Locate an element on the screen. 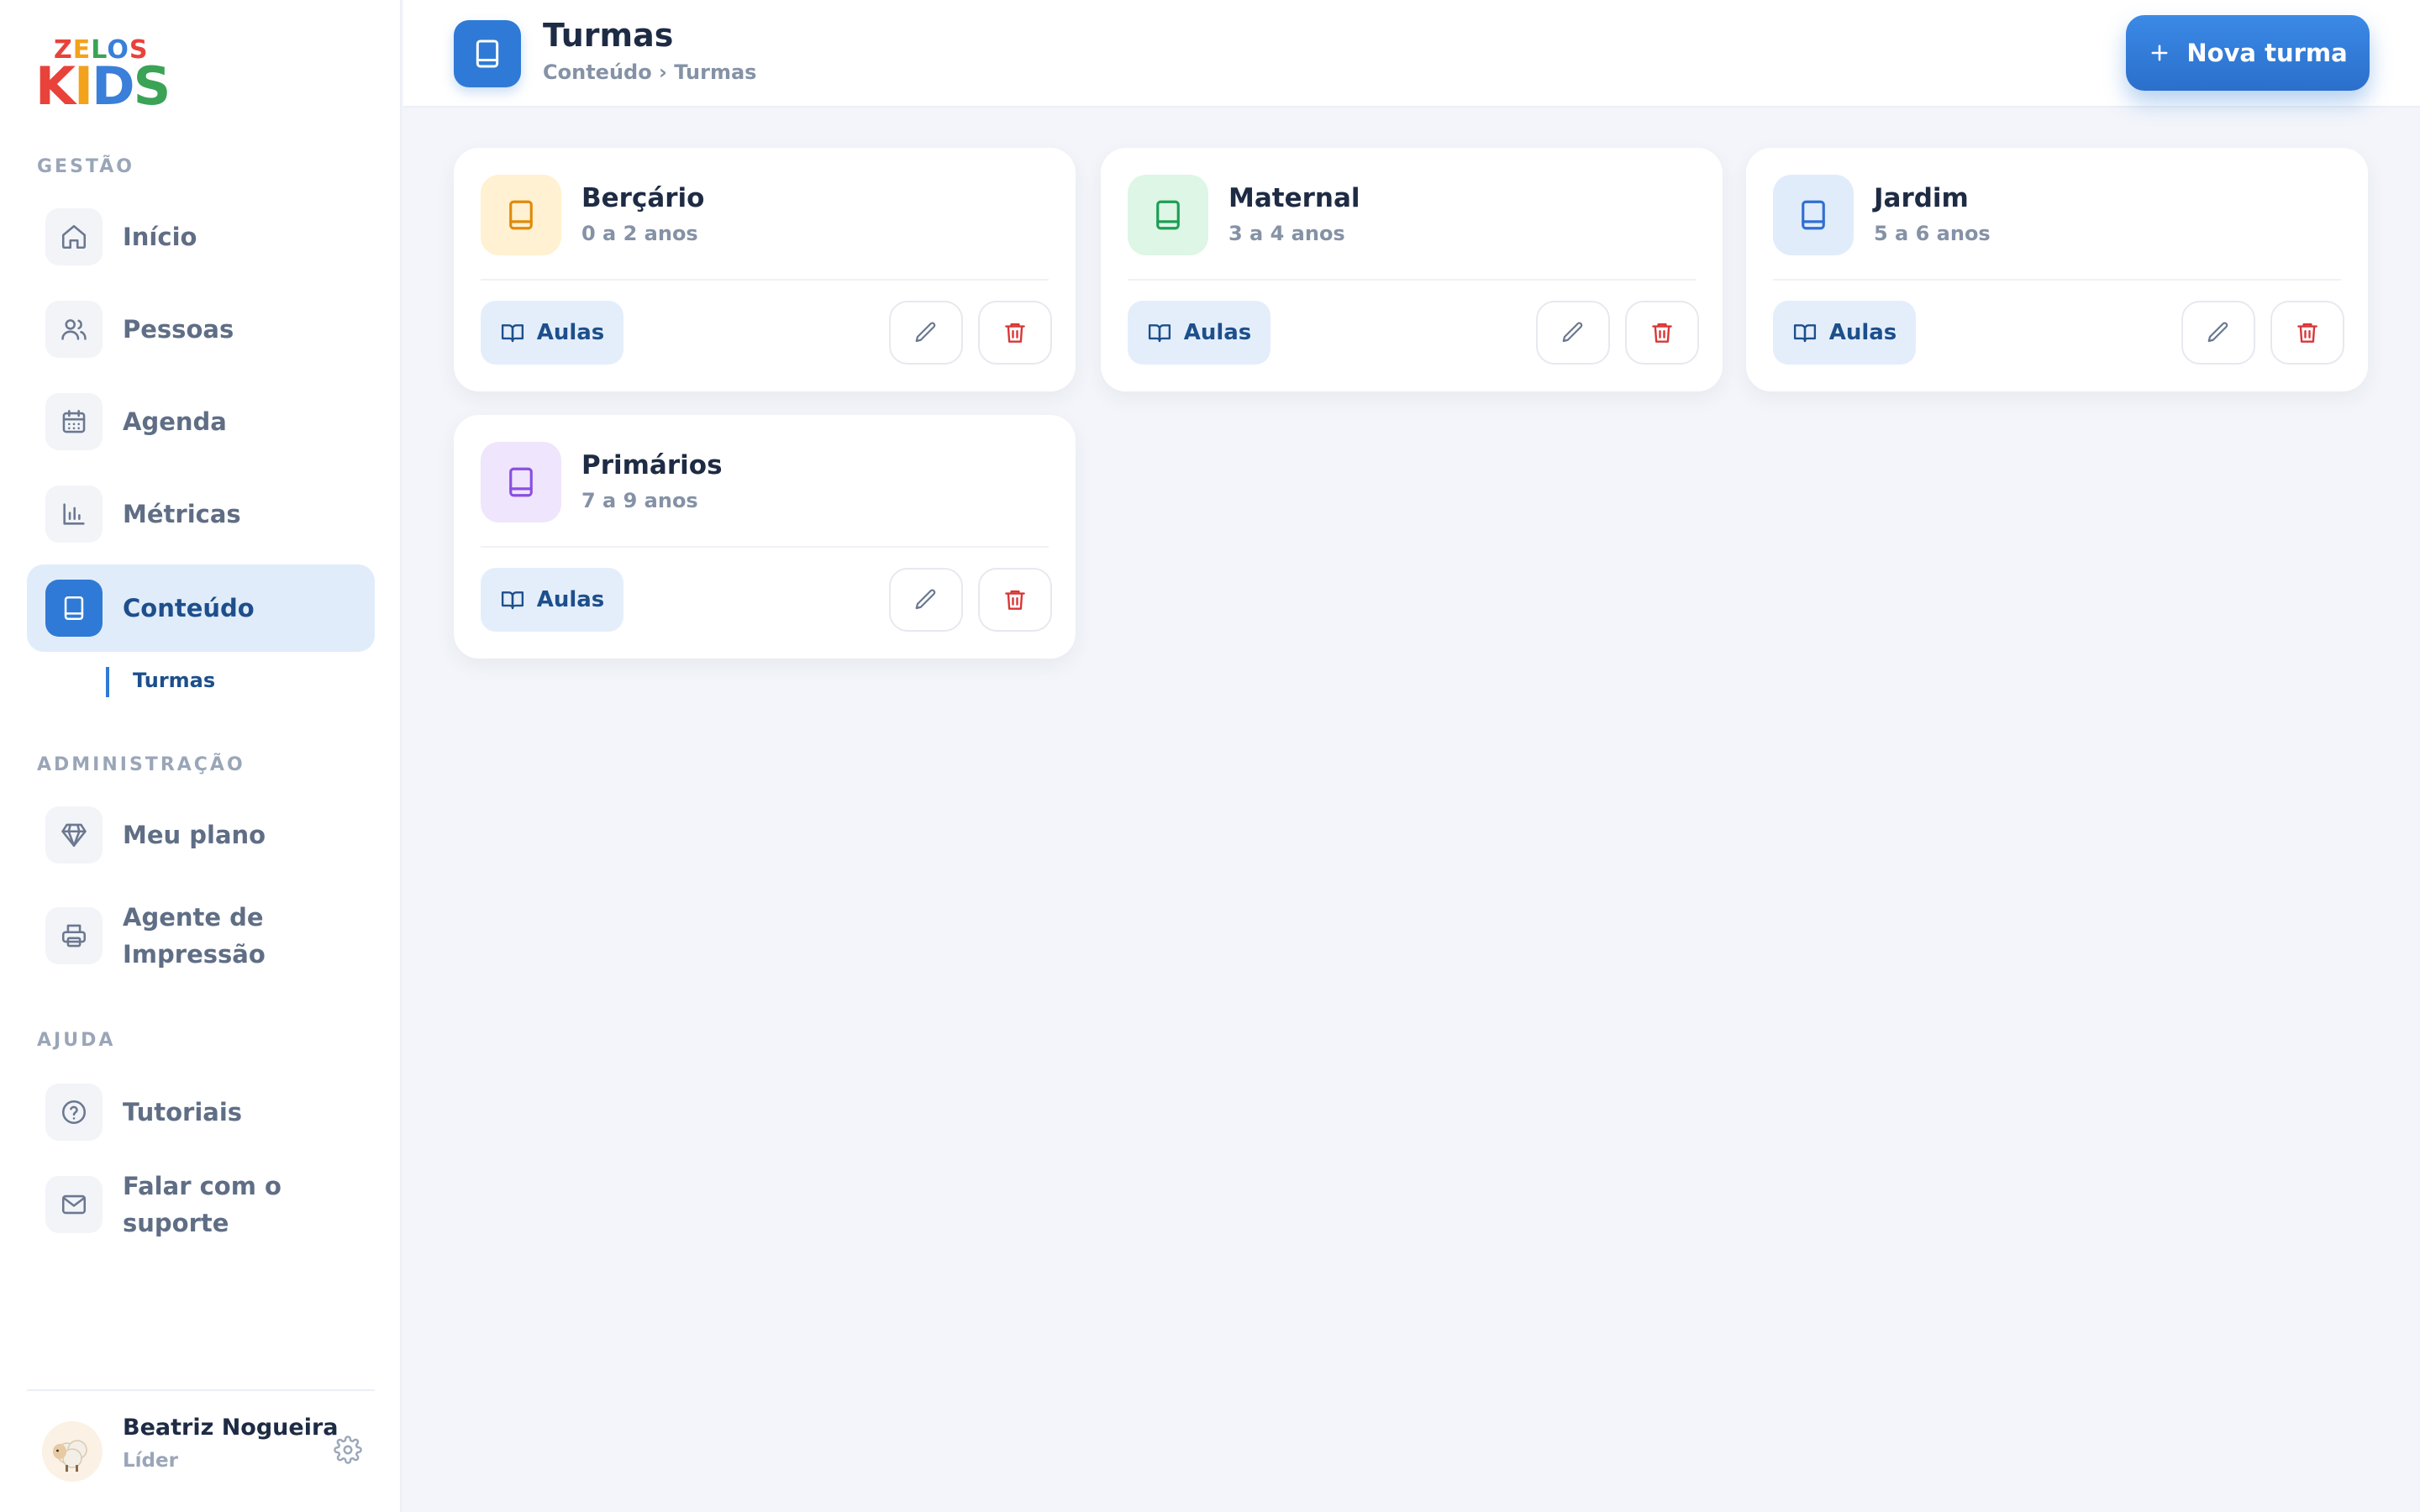  sidebar-item-label: Meu plano is located at coordinates (195, 835).